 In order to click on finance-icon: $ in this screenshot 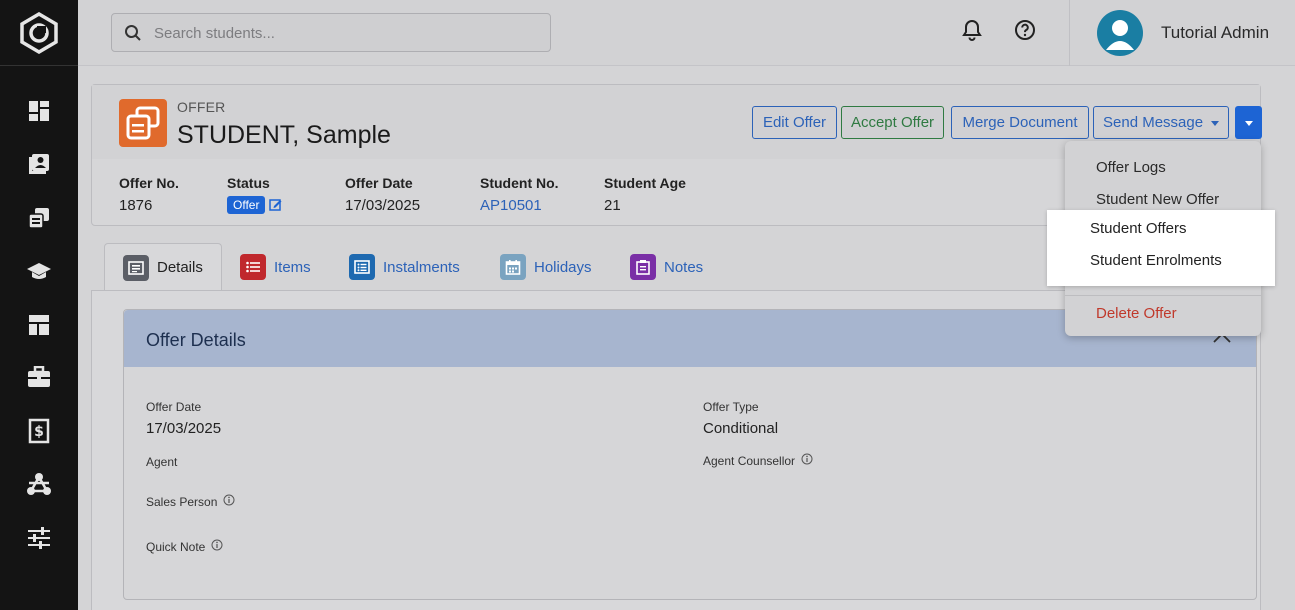, I will do `click(39, 431)`.